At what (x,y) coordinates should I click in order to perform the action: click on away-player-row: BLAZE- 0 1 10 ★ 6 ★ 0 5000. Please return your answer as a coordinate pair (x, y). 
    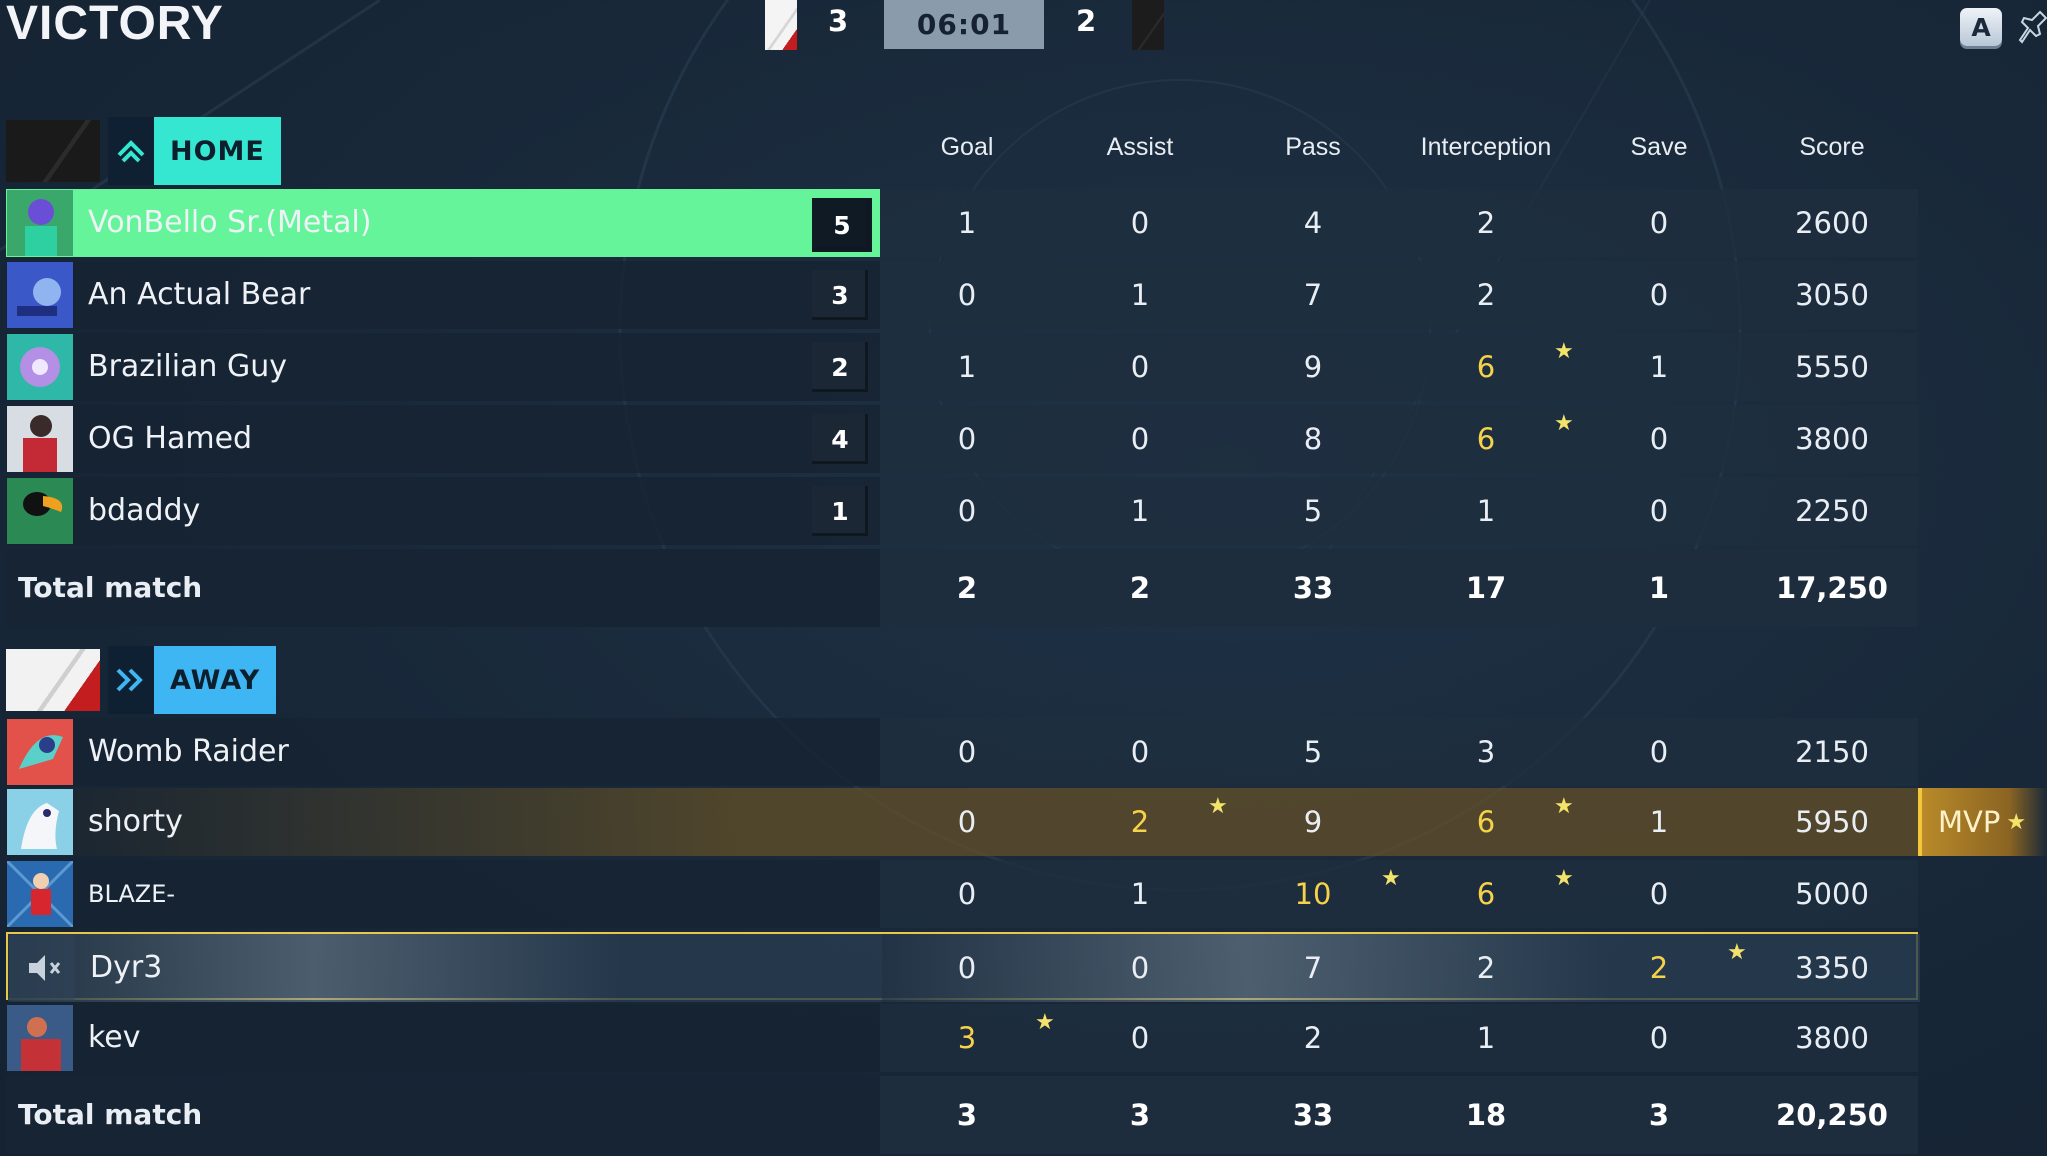
    Looking at the image, I should click on (962, 894).